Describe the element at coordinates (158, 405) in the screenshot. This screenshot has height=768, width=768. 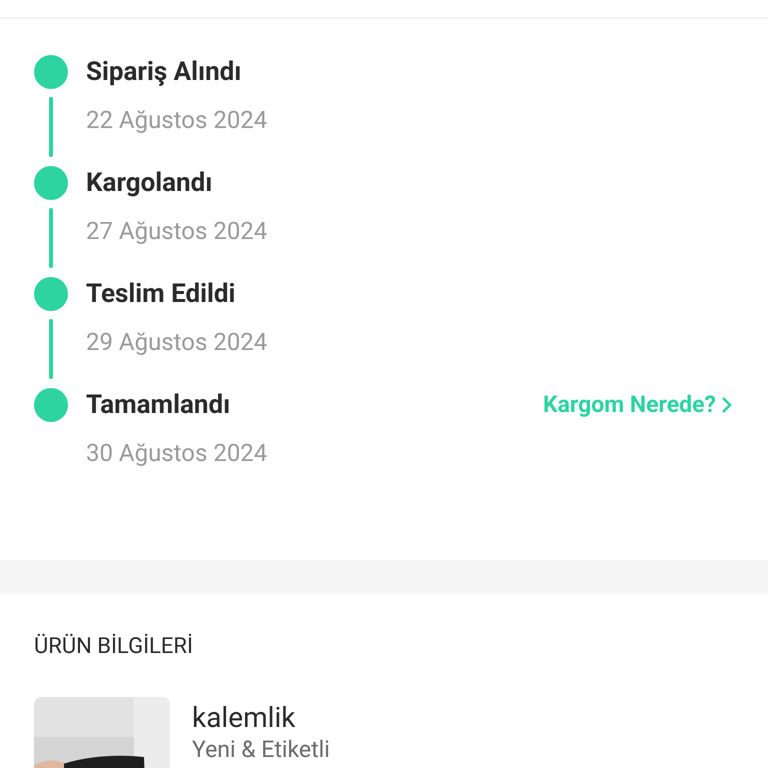
I see `step-title: Tamamlandı` at that location.